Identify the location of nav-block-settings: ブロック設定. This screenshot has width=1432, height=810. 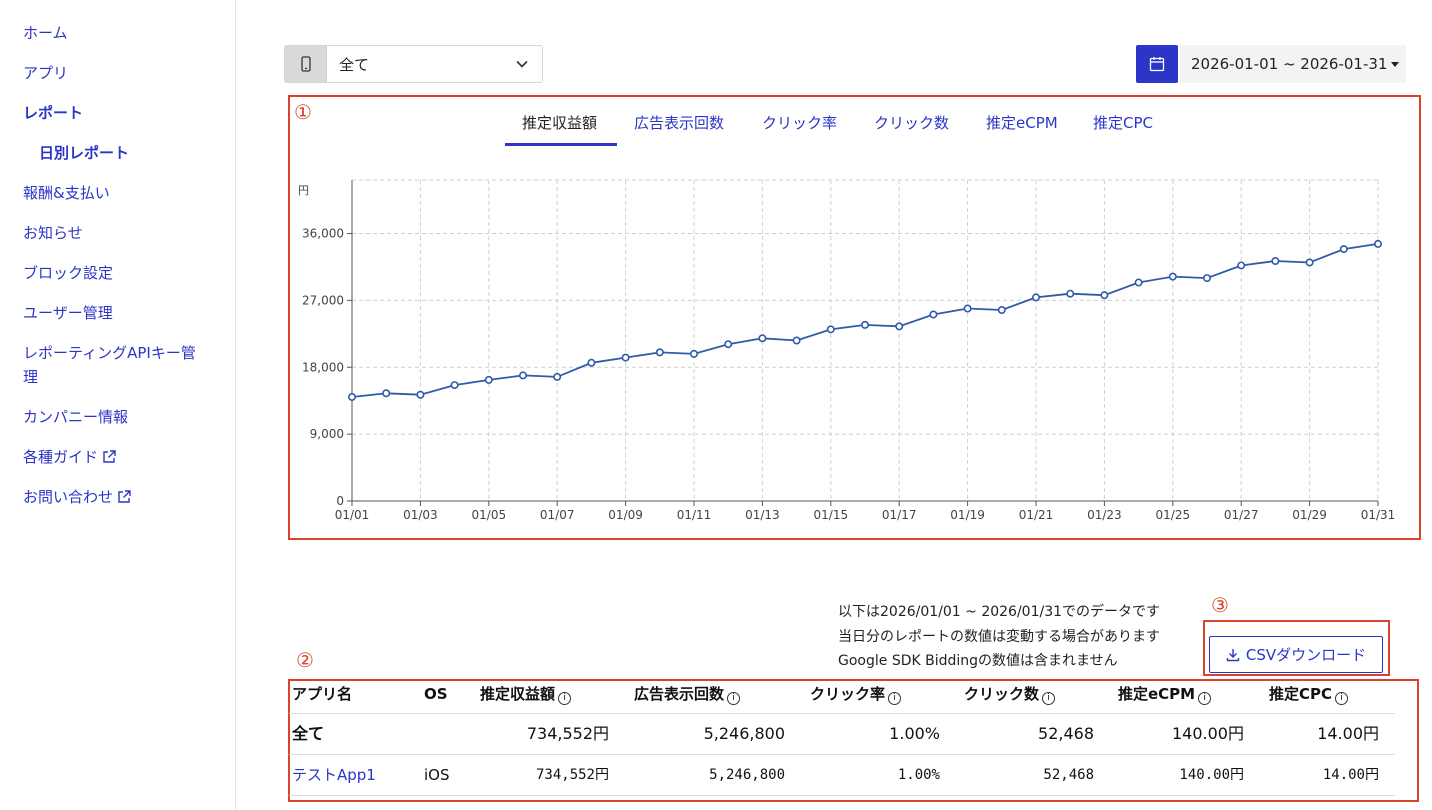
(68, 273).